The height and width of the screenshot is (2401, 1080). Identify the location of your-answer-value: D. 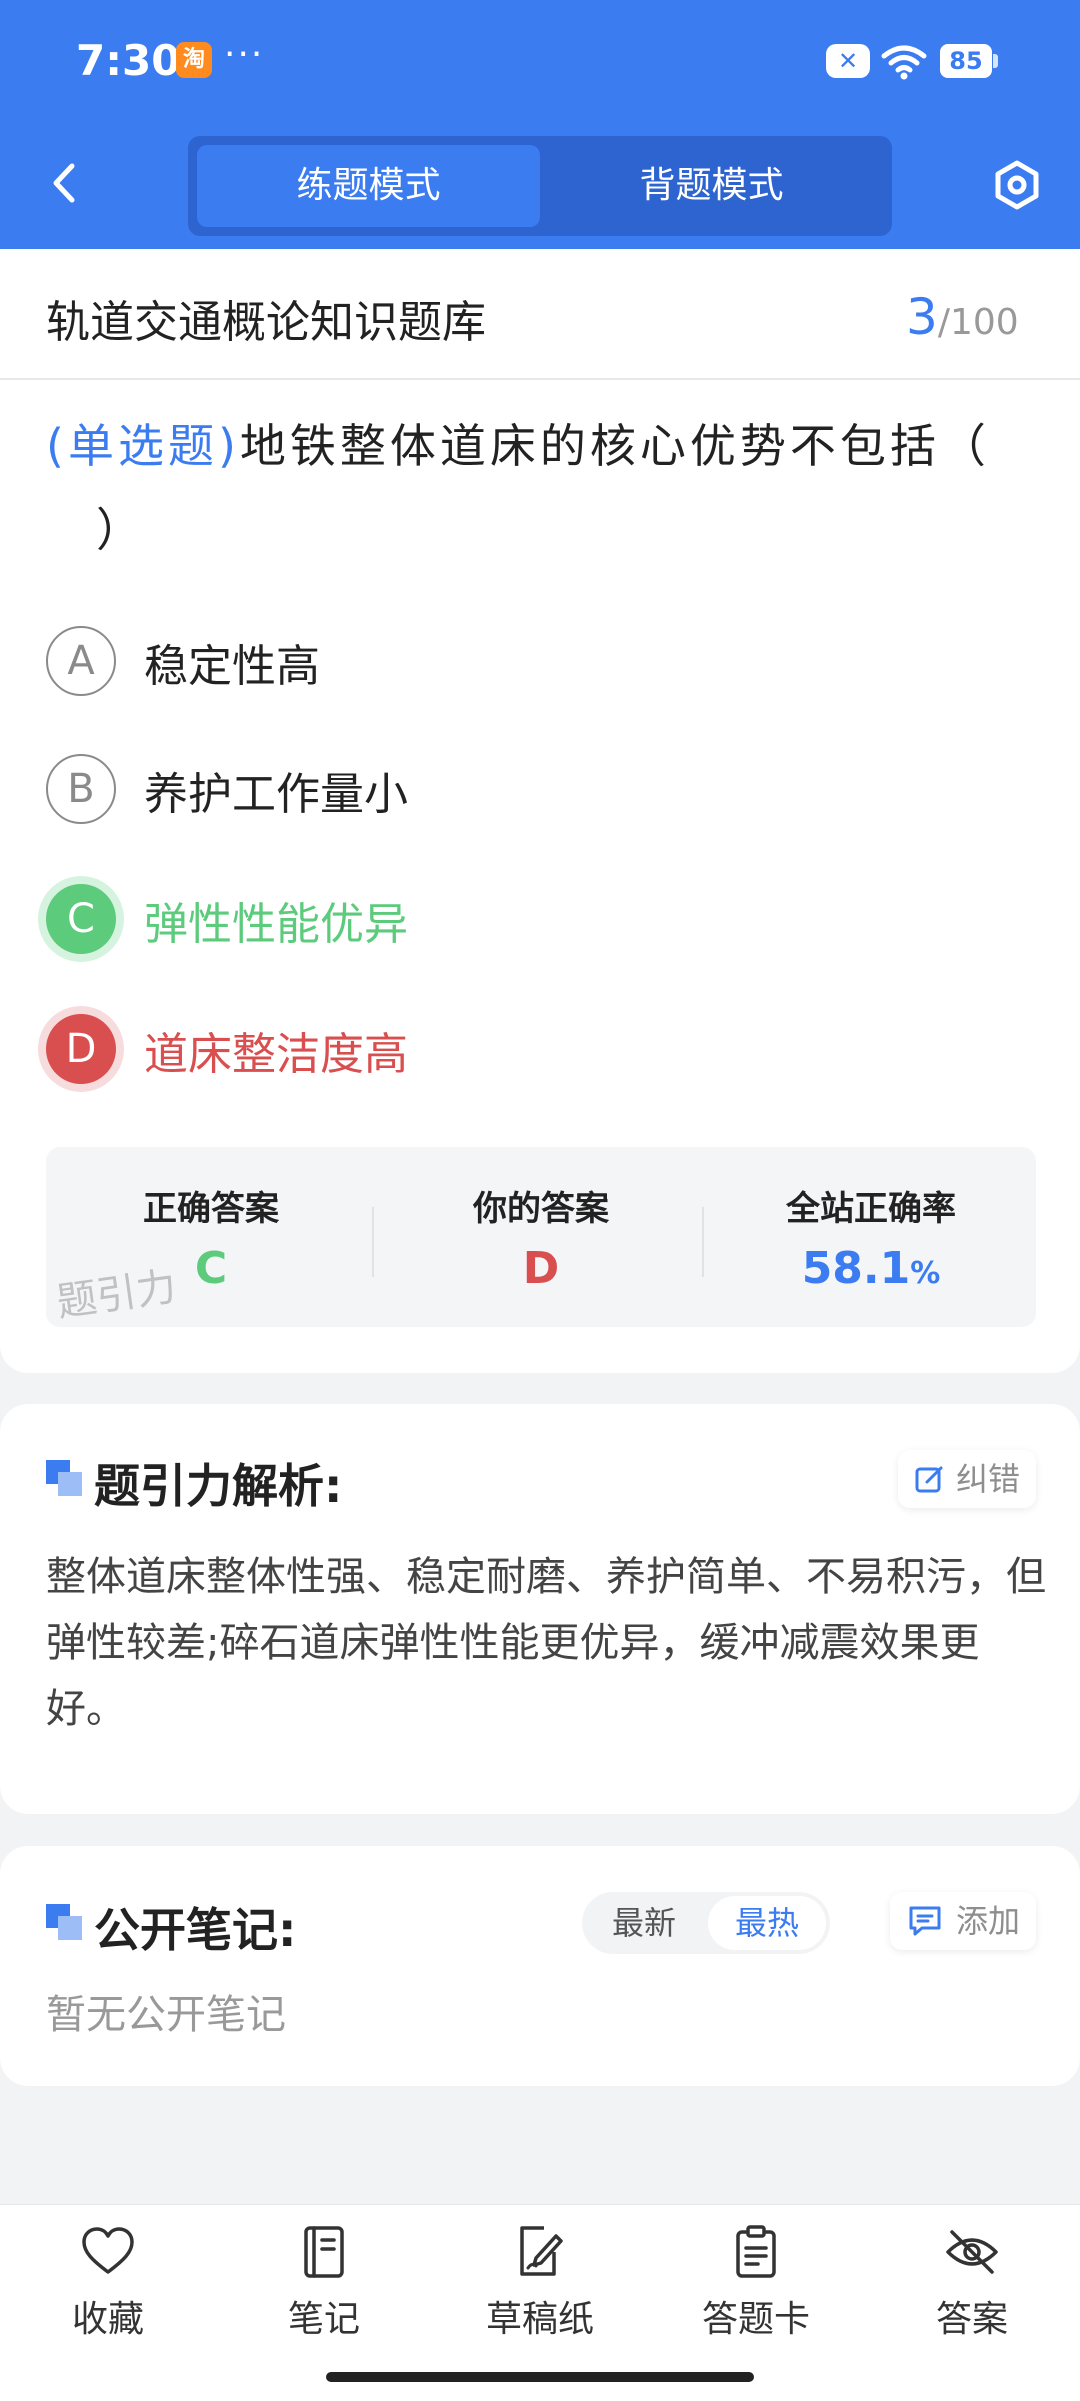
(541, 1268).